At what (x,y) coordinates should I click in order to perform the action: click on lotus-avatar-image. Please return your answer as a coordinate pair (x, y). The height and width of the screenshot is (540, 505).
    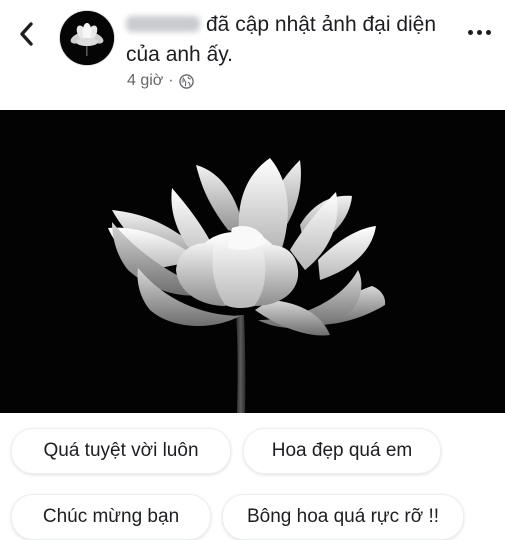
    Looking at the image, I should click on (87, 38).